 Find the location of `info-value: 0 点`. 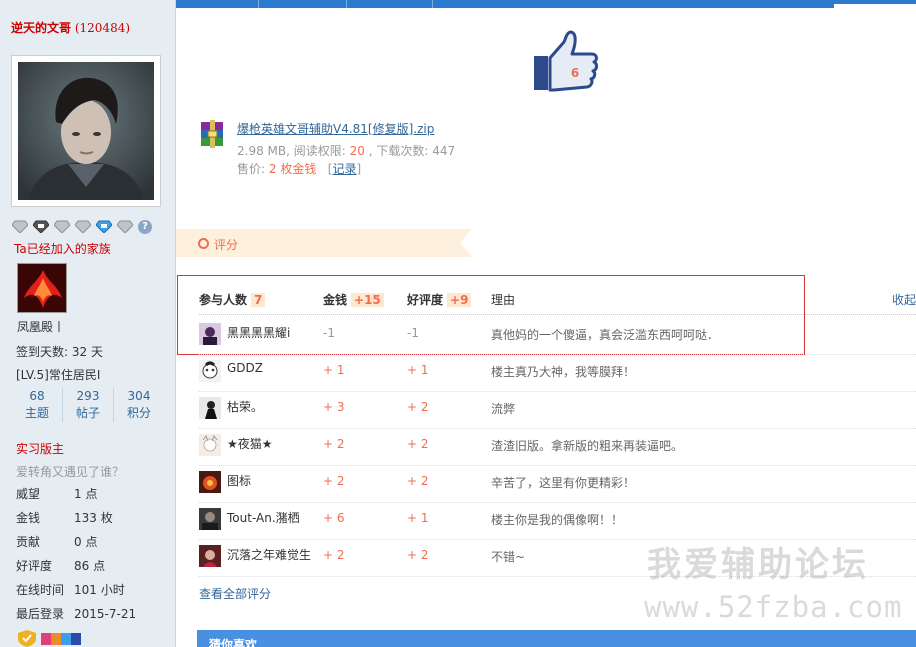

info-value: 0 点 is located at coordinates (86, 542).